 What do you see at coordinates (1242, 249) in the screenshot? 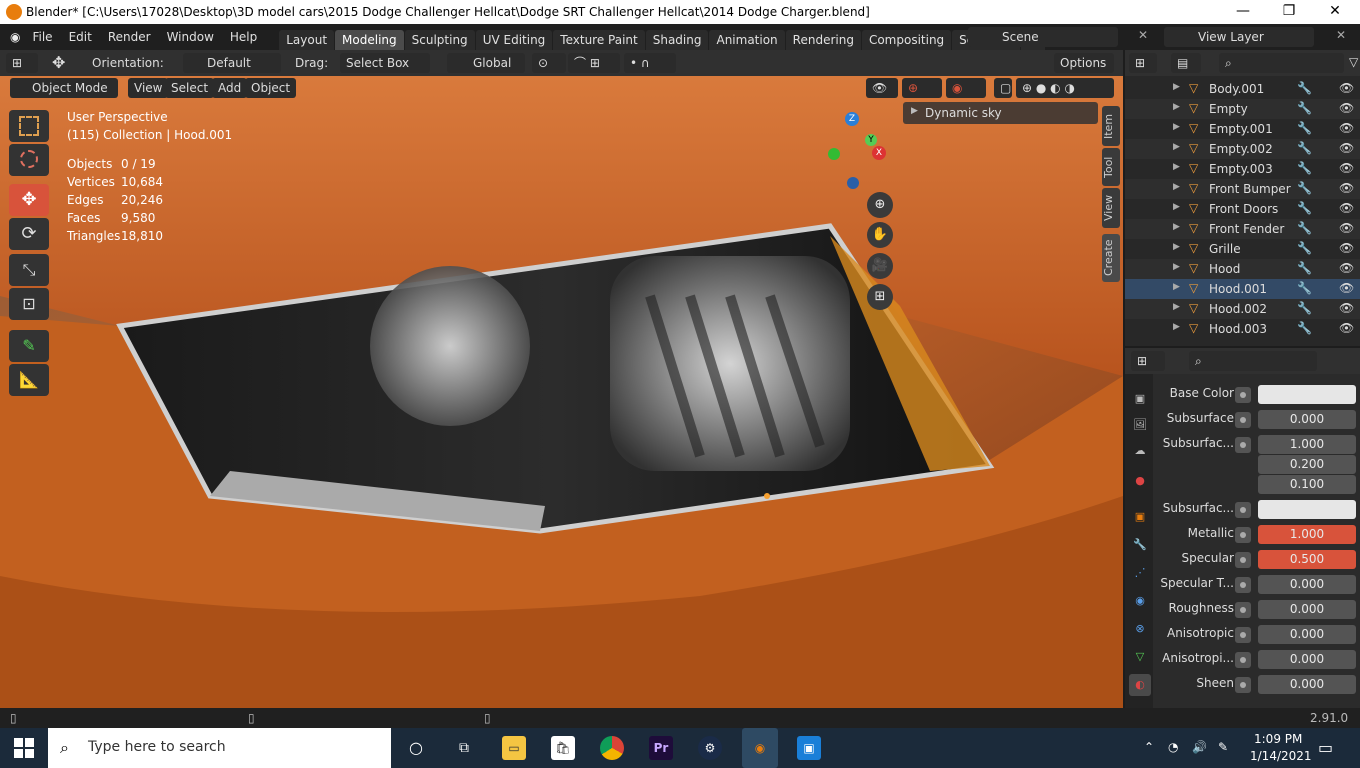
I see `outliner-item: ▶ ▽ Grille 🔧 👁` at bounding box center [1242, 249].